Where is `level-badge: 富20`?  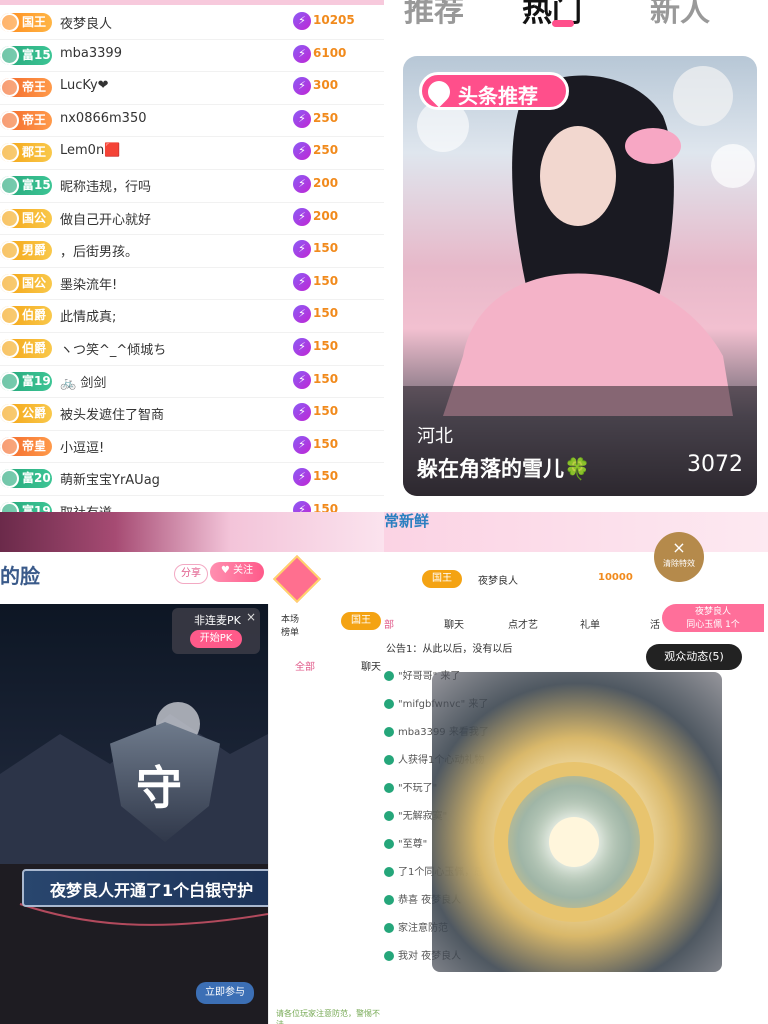 level-badge: 富20 is located at coordinates (26, 479).